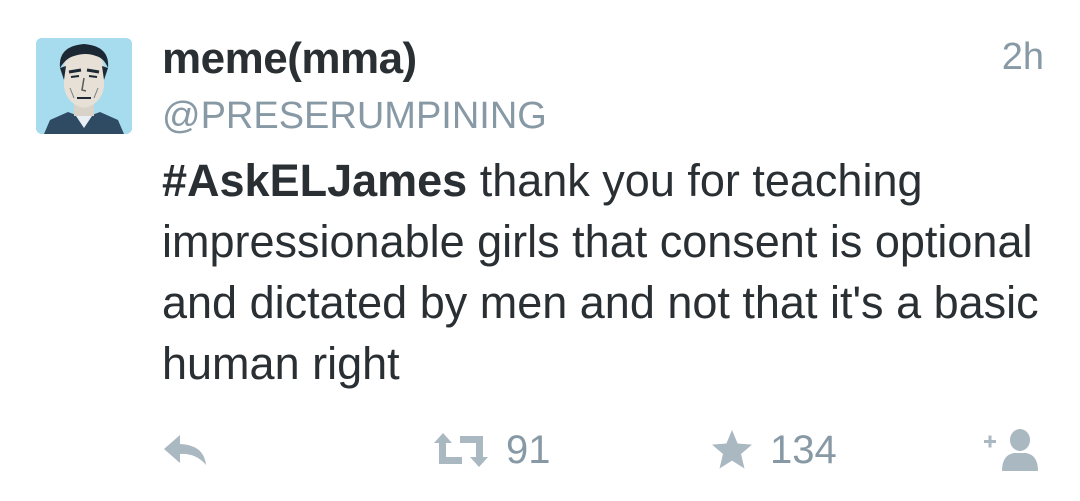 The width and height of the screenshot is (1080, 501). I want to click on timestamp: 2h, so click(1022, 57).